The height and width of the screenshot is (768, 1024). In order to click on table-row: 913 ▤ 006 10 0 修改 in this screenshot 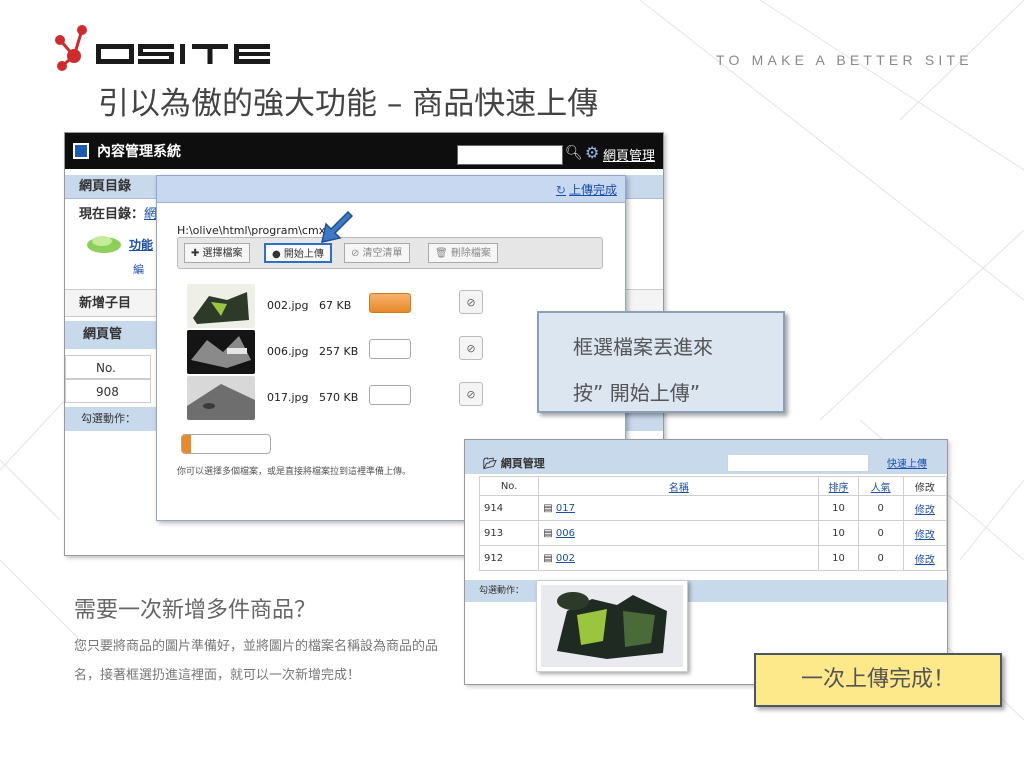, I will do `click(713, 533)`.